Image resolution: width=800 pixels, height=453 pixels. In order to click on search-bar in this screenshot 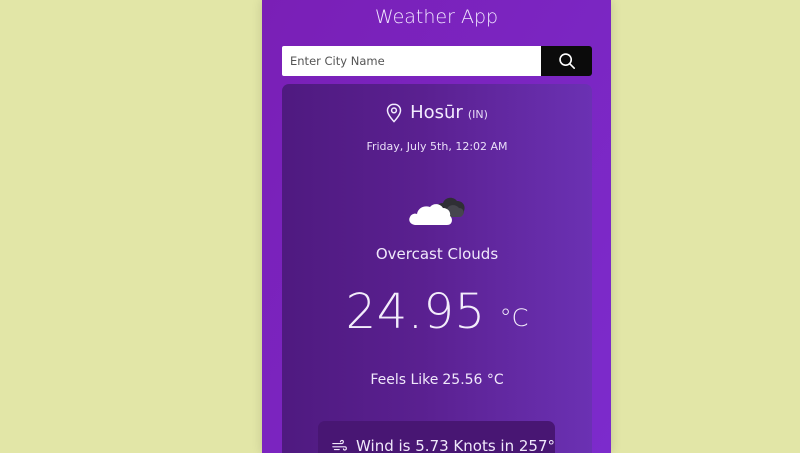, I will do `click(437, 61)`.